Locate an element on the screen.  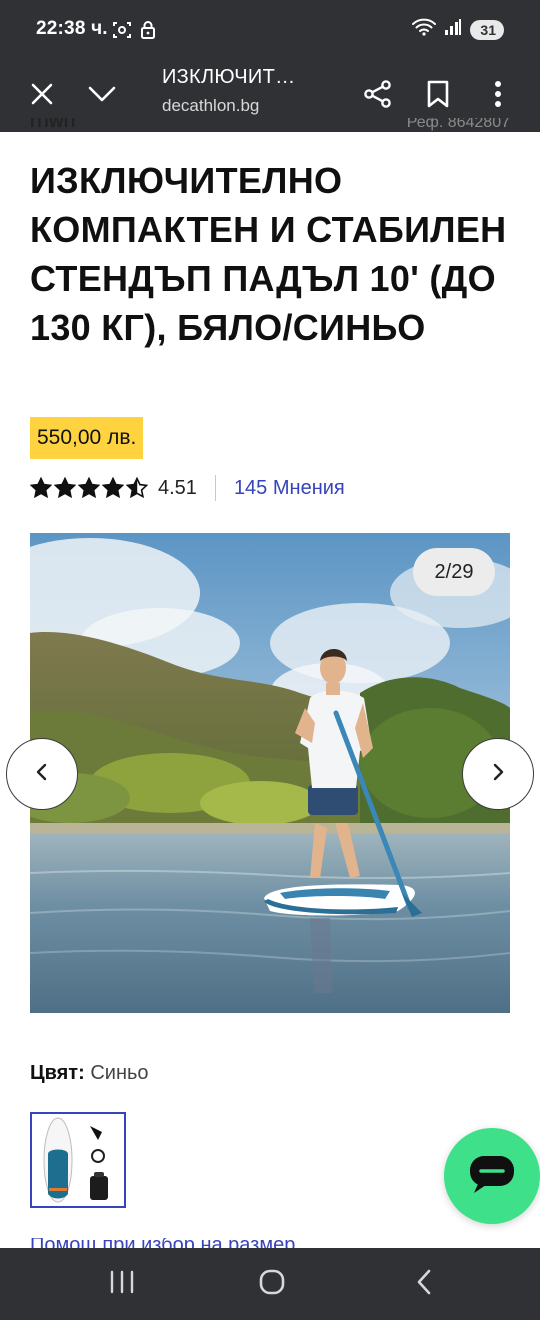
rating-divider is located at coordinates (215, 488).